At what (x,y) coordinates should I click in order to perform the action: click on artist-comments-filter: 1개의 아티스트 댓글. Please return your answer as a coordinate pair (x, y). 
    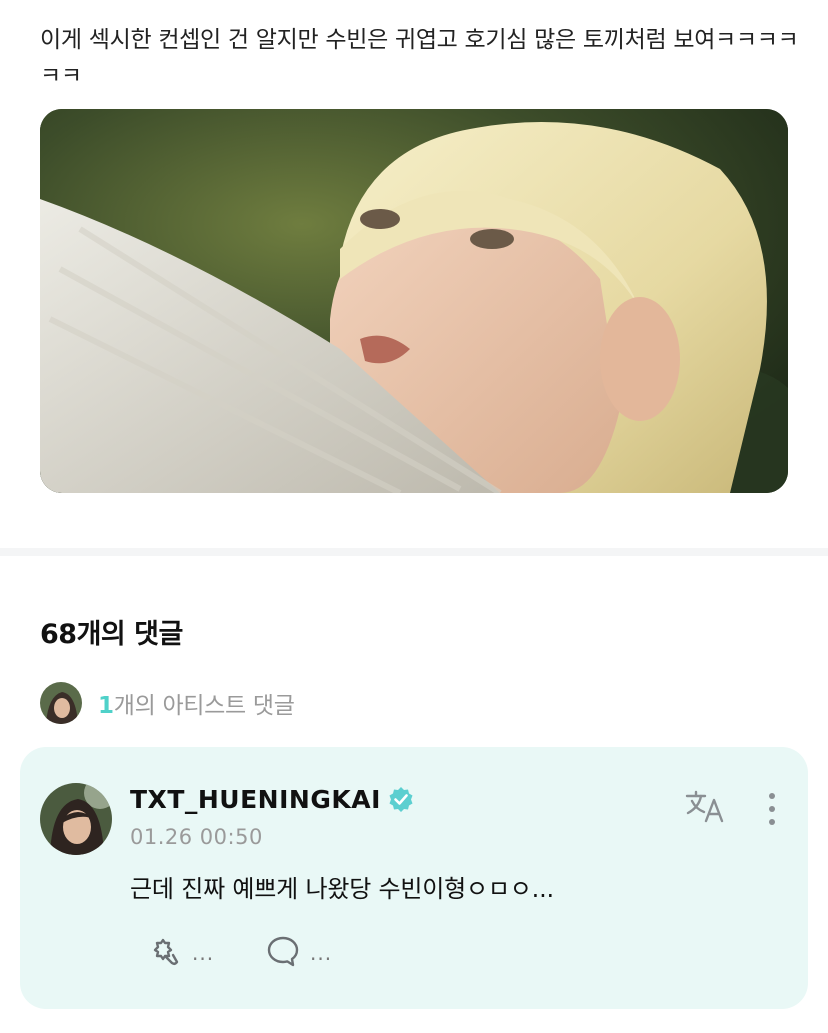
    Looking at the image, I should click on (167, 703).